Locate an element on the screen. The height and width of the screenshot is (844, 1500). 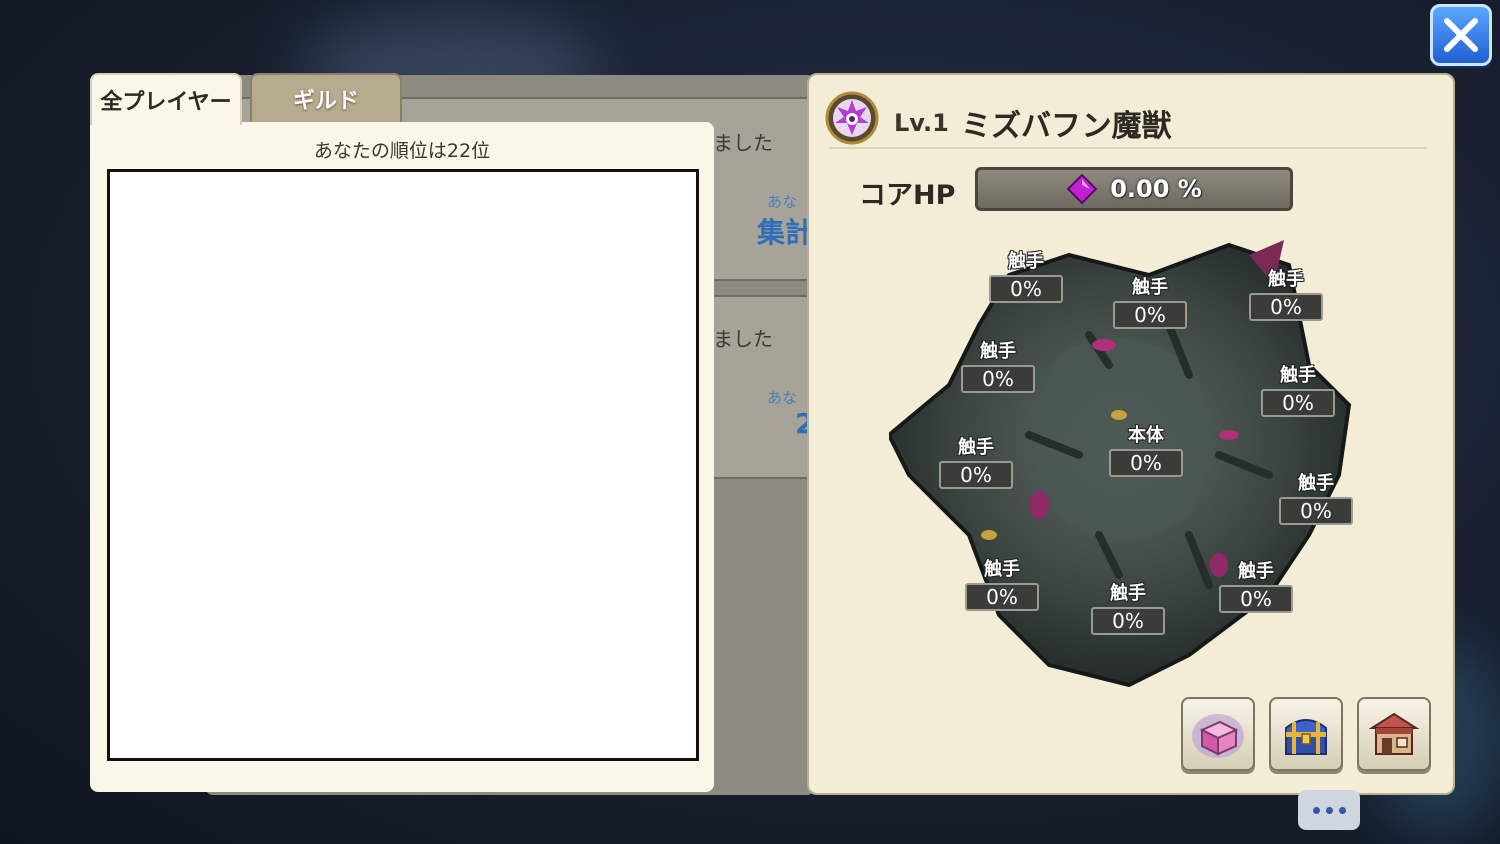
boss-level: Lv.1 is located at coordinates (921, 123).